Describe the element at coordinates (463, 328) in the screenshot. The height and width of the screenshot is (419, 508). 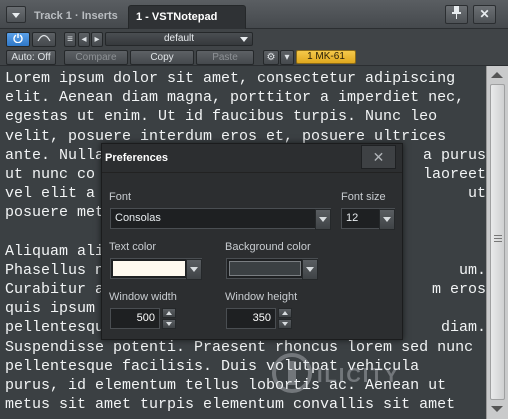
I see `editor-line-fragment: diam.` at that location.